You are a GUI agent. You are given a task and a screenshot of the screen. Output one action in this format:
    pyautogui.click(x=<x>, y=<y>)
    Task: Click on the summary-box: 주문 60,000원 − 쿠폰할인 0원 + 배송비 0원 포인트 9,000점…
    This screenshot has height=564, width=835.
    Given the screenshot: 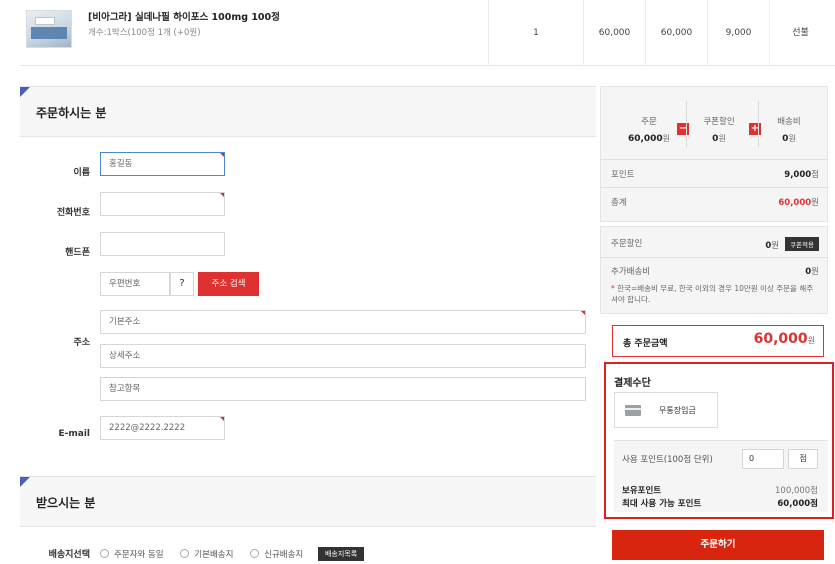 What is the action you would take?
    pyautogui.click(x=714, y=154)
    